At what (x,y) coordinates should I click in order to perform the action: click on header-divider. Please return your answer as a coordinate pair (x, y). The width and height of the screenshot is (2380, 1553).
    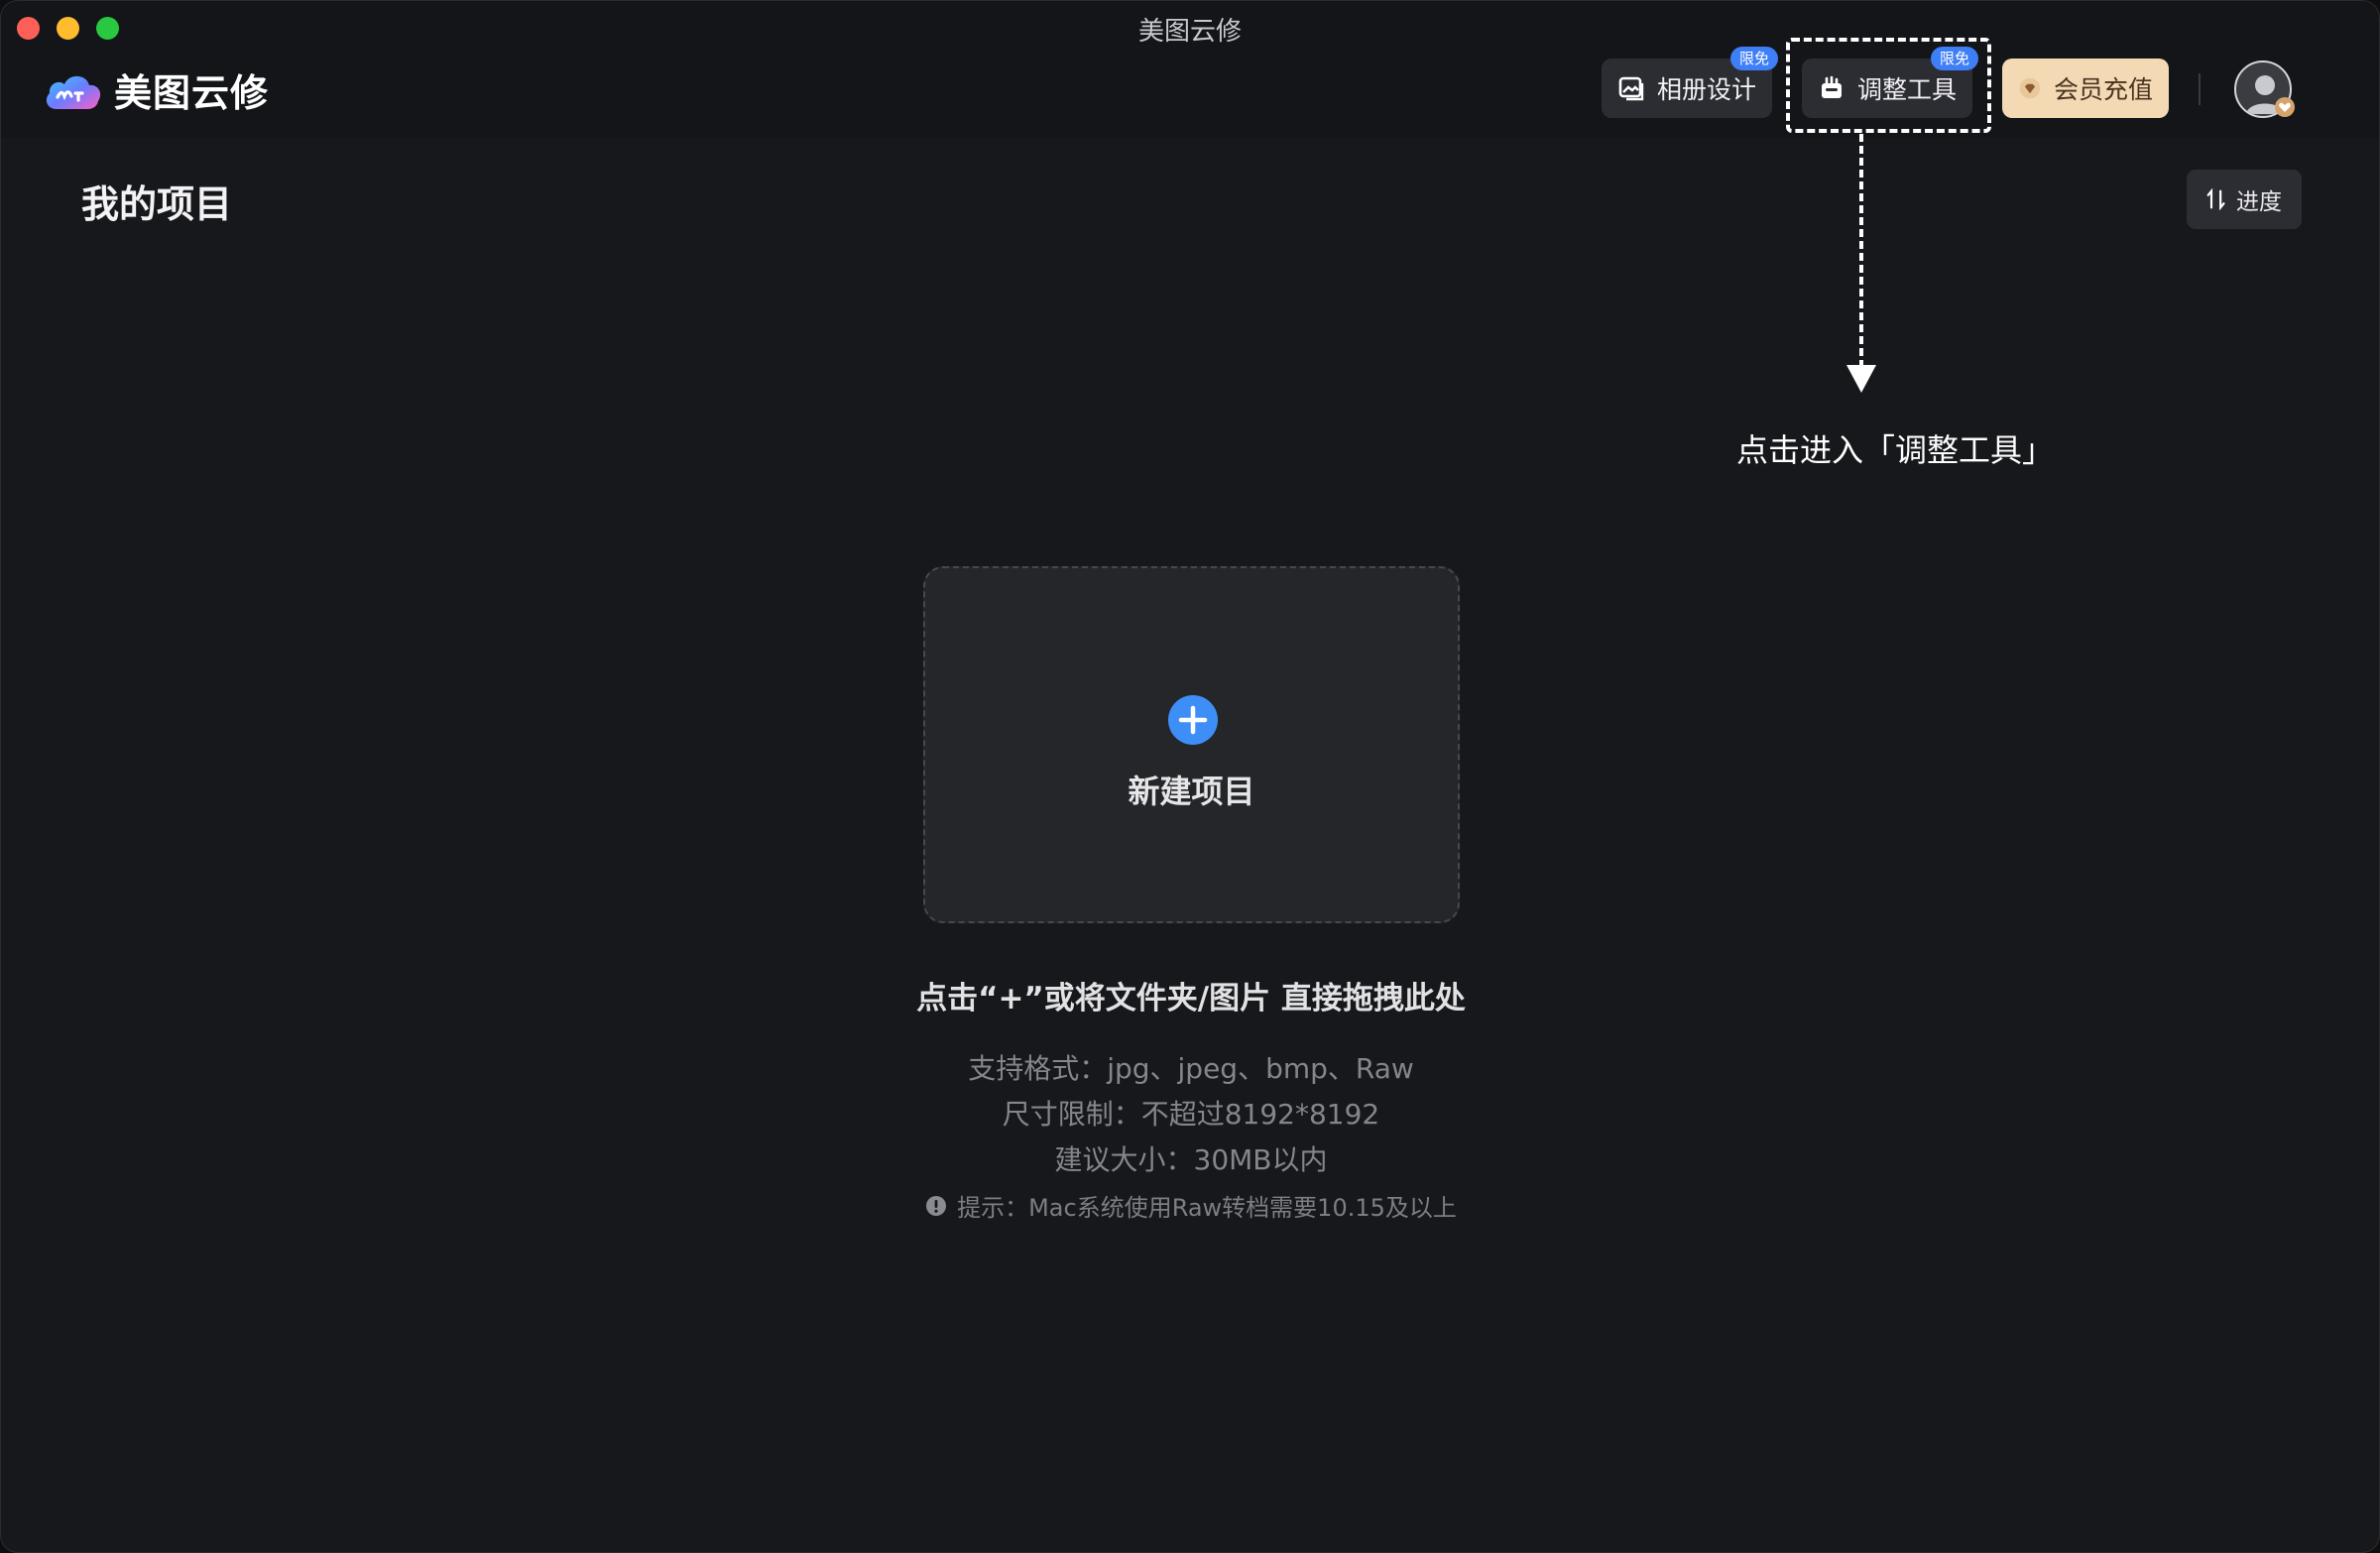
    Looking at the image, I should click on (2200, 89).